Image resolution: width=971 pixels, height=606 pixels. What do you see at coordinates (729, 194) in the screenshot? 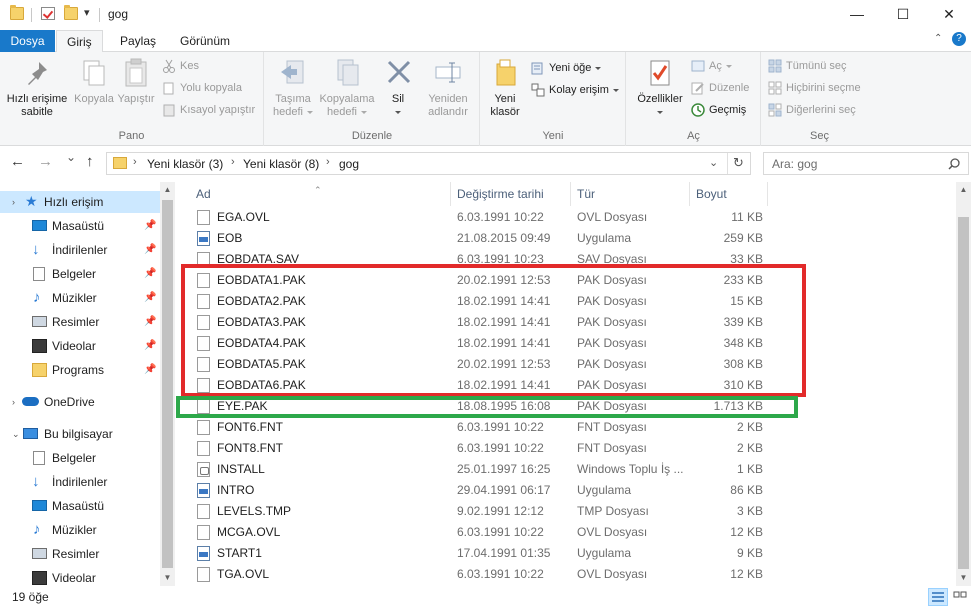
I see `column-header-size: Boyut` at bounding box center [729, 194].